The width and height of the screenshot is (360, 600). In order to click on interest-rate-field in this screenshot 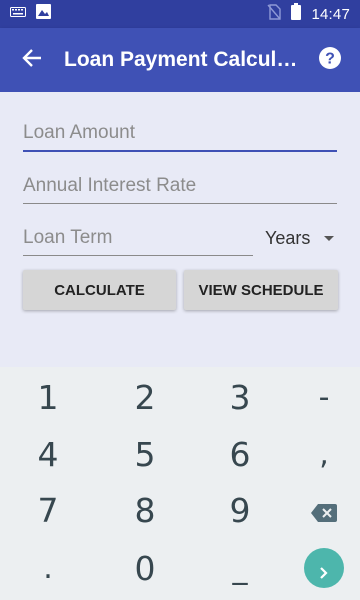, I will do `click(180, 183)`.